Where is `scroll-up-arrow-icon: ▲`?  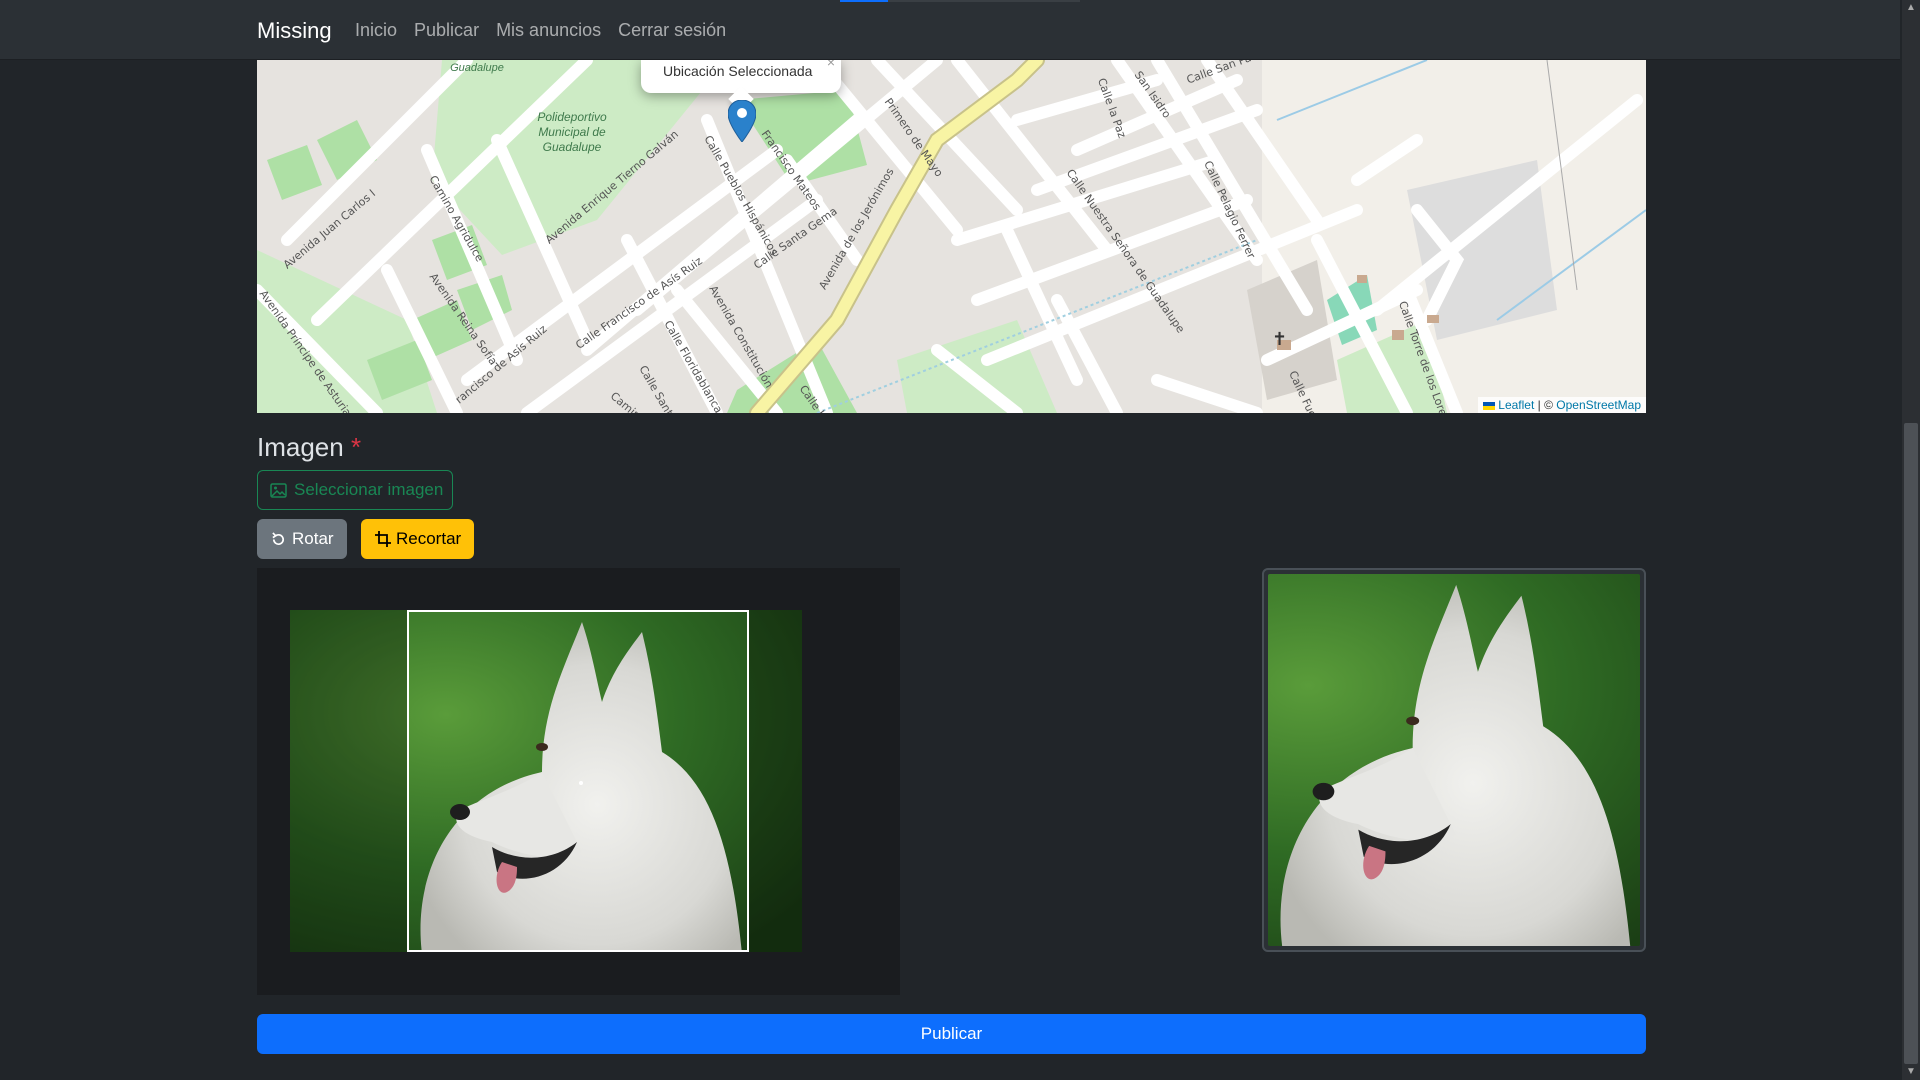
scroll-up-arrow-icon: ▲ is located at coordinates (1911, 8).